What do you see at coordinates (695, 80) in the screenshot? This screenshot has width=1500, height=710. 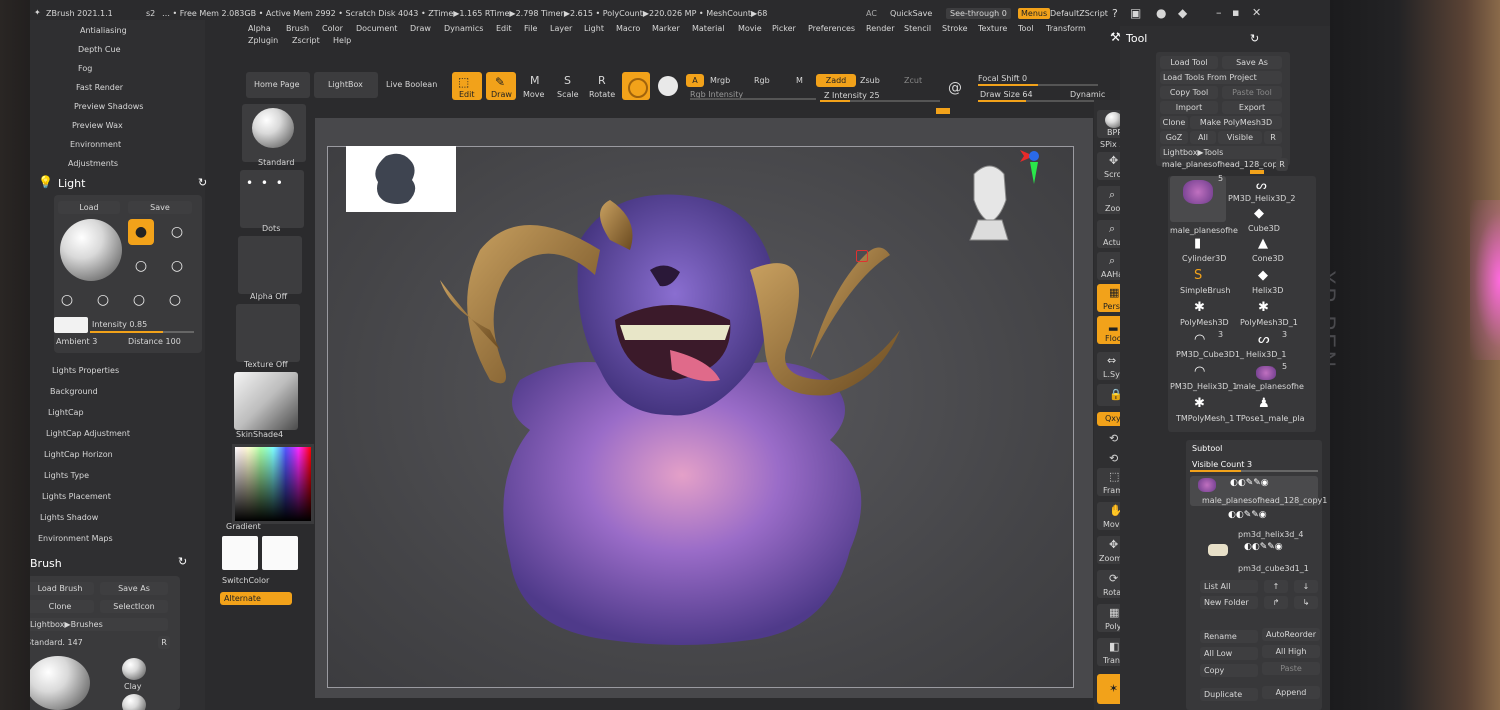 I see `a-button: A` at bounding box center [695, 80].